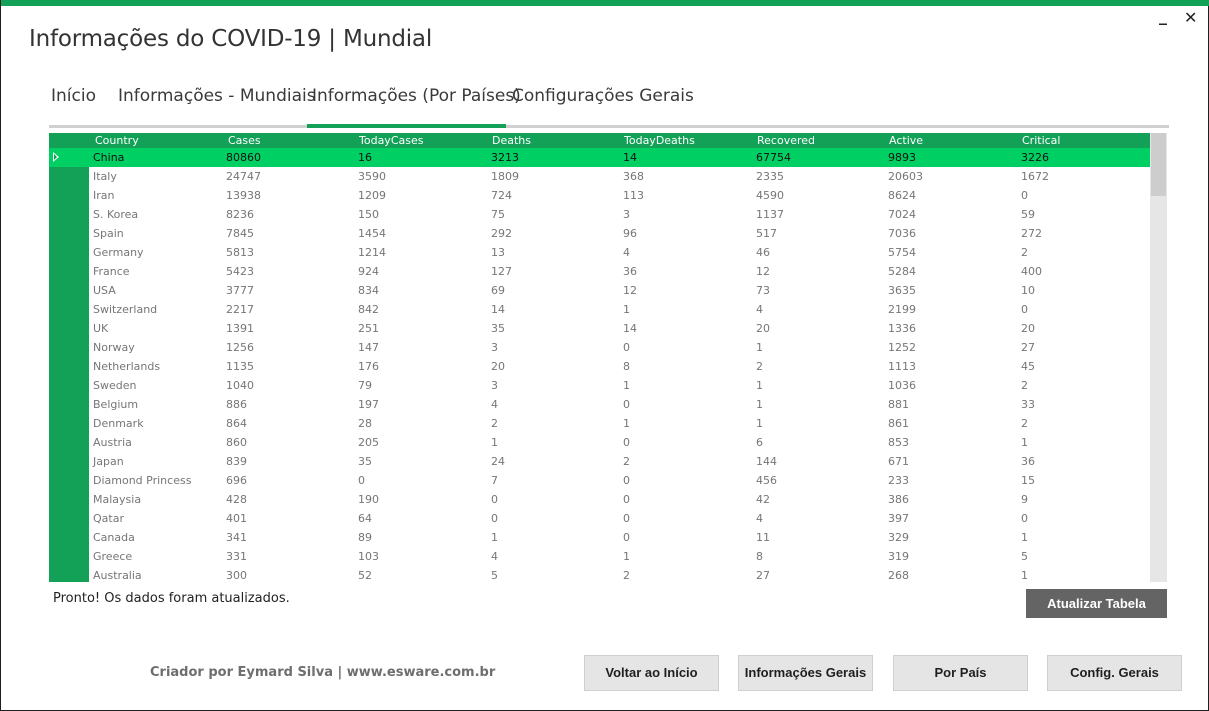 The height and width of the screenshot is (711, 1209). I want to click on table-cell-critical: 3226, so click(1035, 157).